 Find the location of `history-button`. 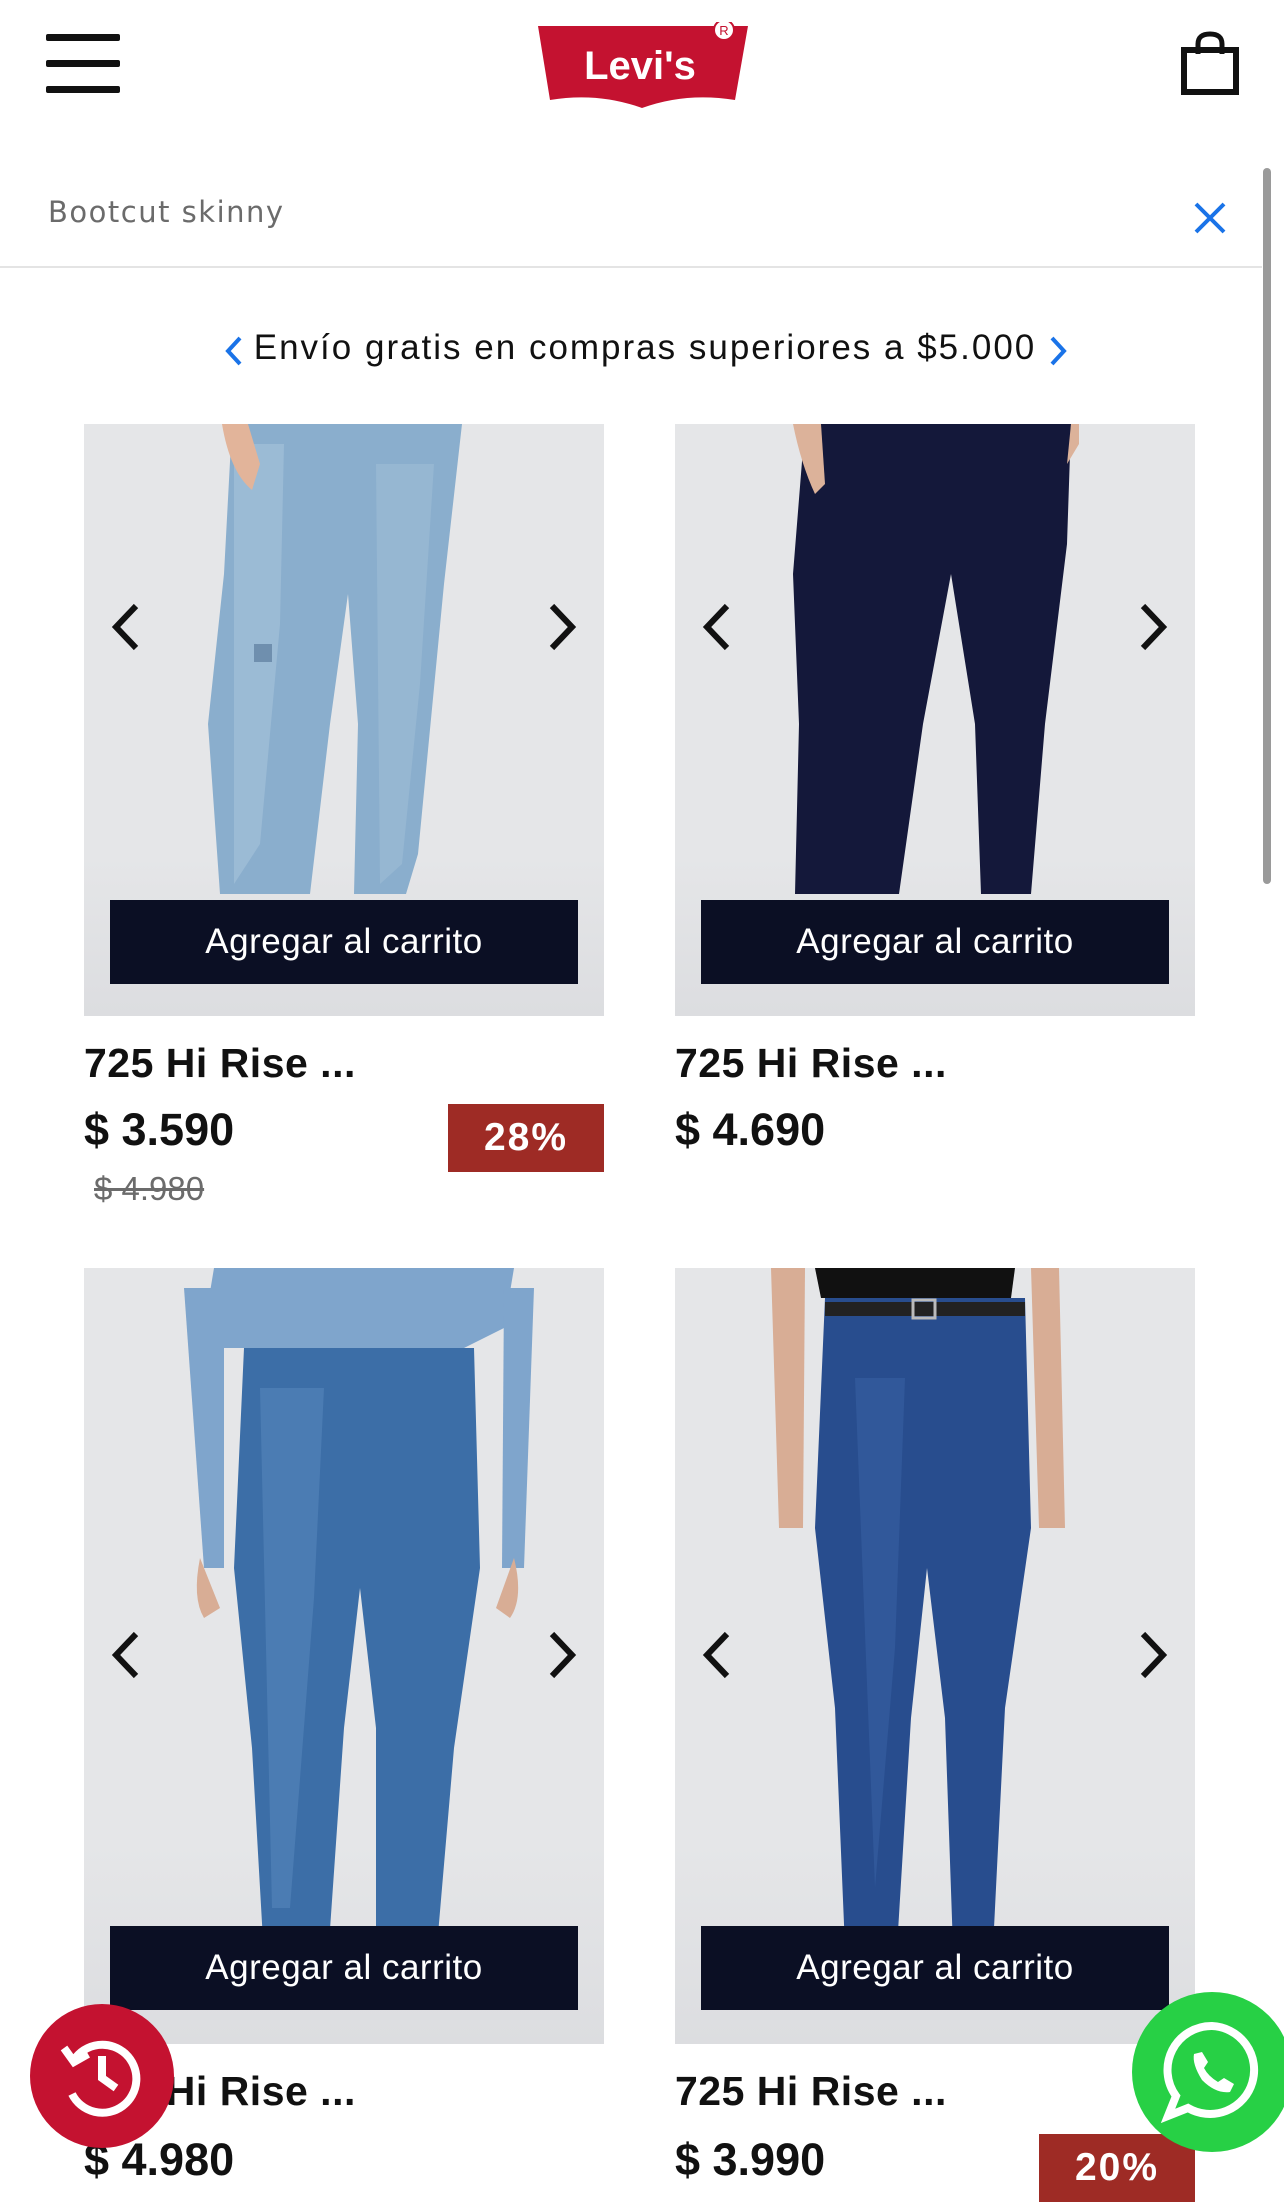

history-button is located at coordinates (102, 2076).